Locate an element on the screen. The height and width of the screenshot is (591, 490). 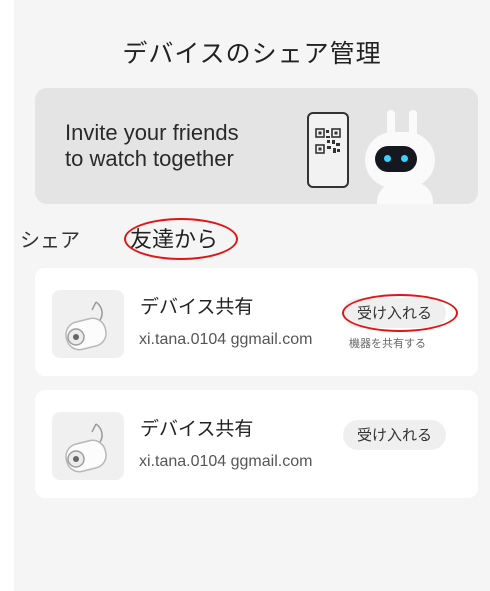
robot-eye-right is located at coordinates (404, 158).